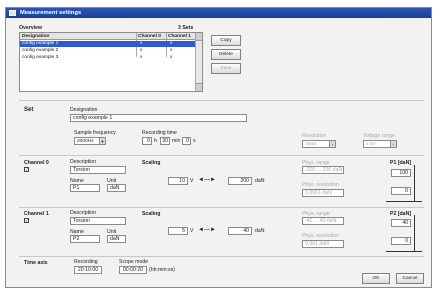 The image size is (442, 295). Describe the element at coordinates (116, 188) in the screenshot. I see `ch0-unit-input: daN` at that location.